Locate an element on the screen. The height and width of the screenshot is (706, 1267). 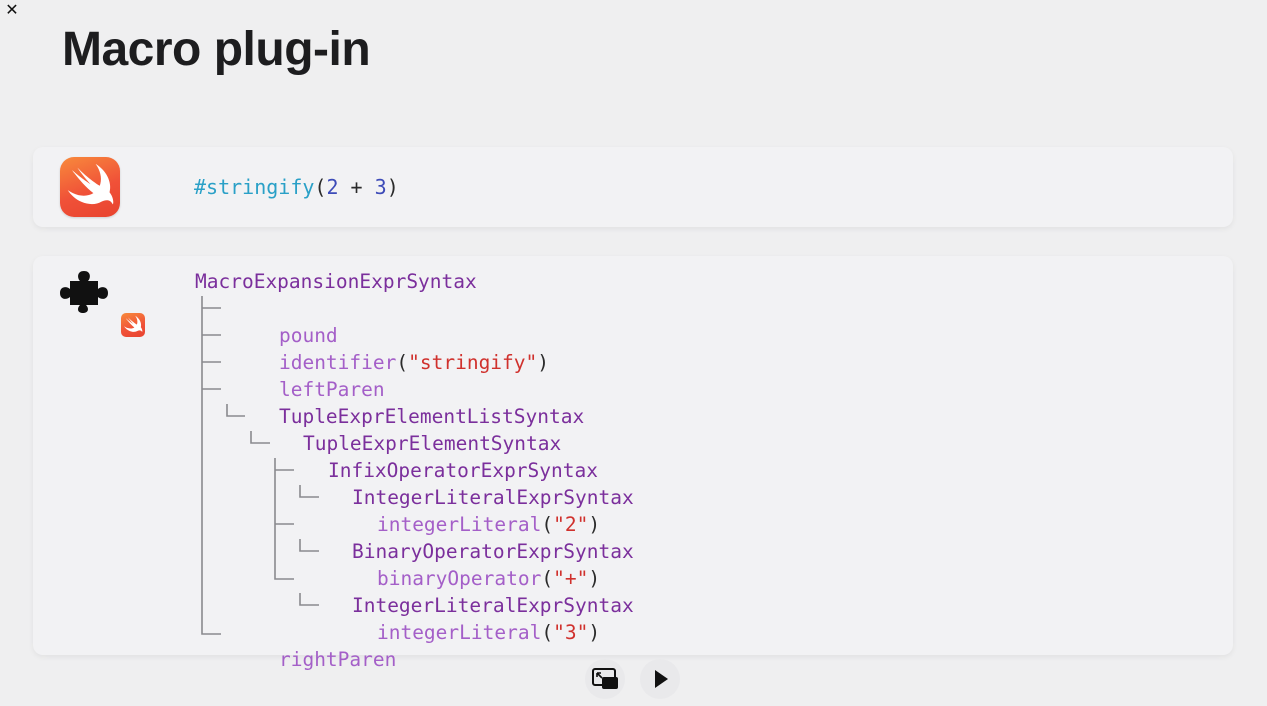
play-button is located at coordinates (660, 679).